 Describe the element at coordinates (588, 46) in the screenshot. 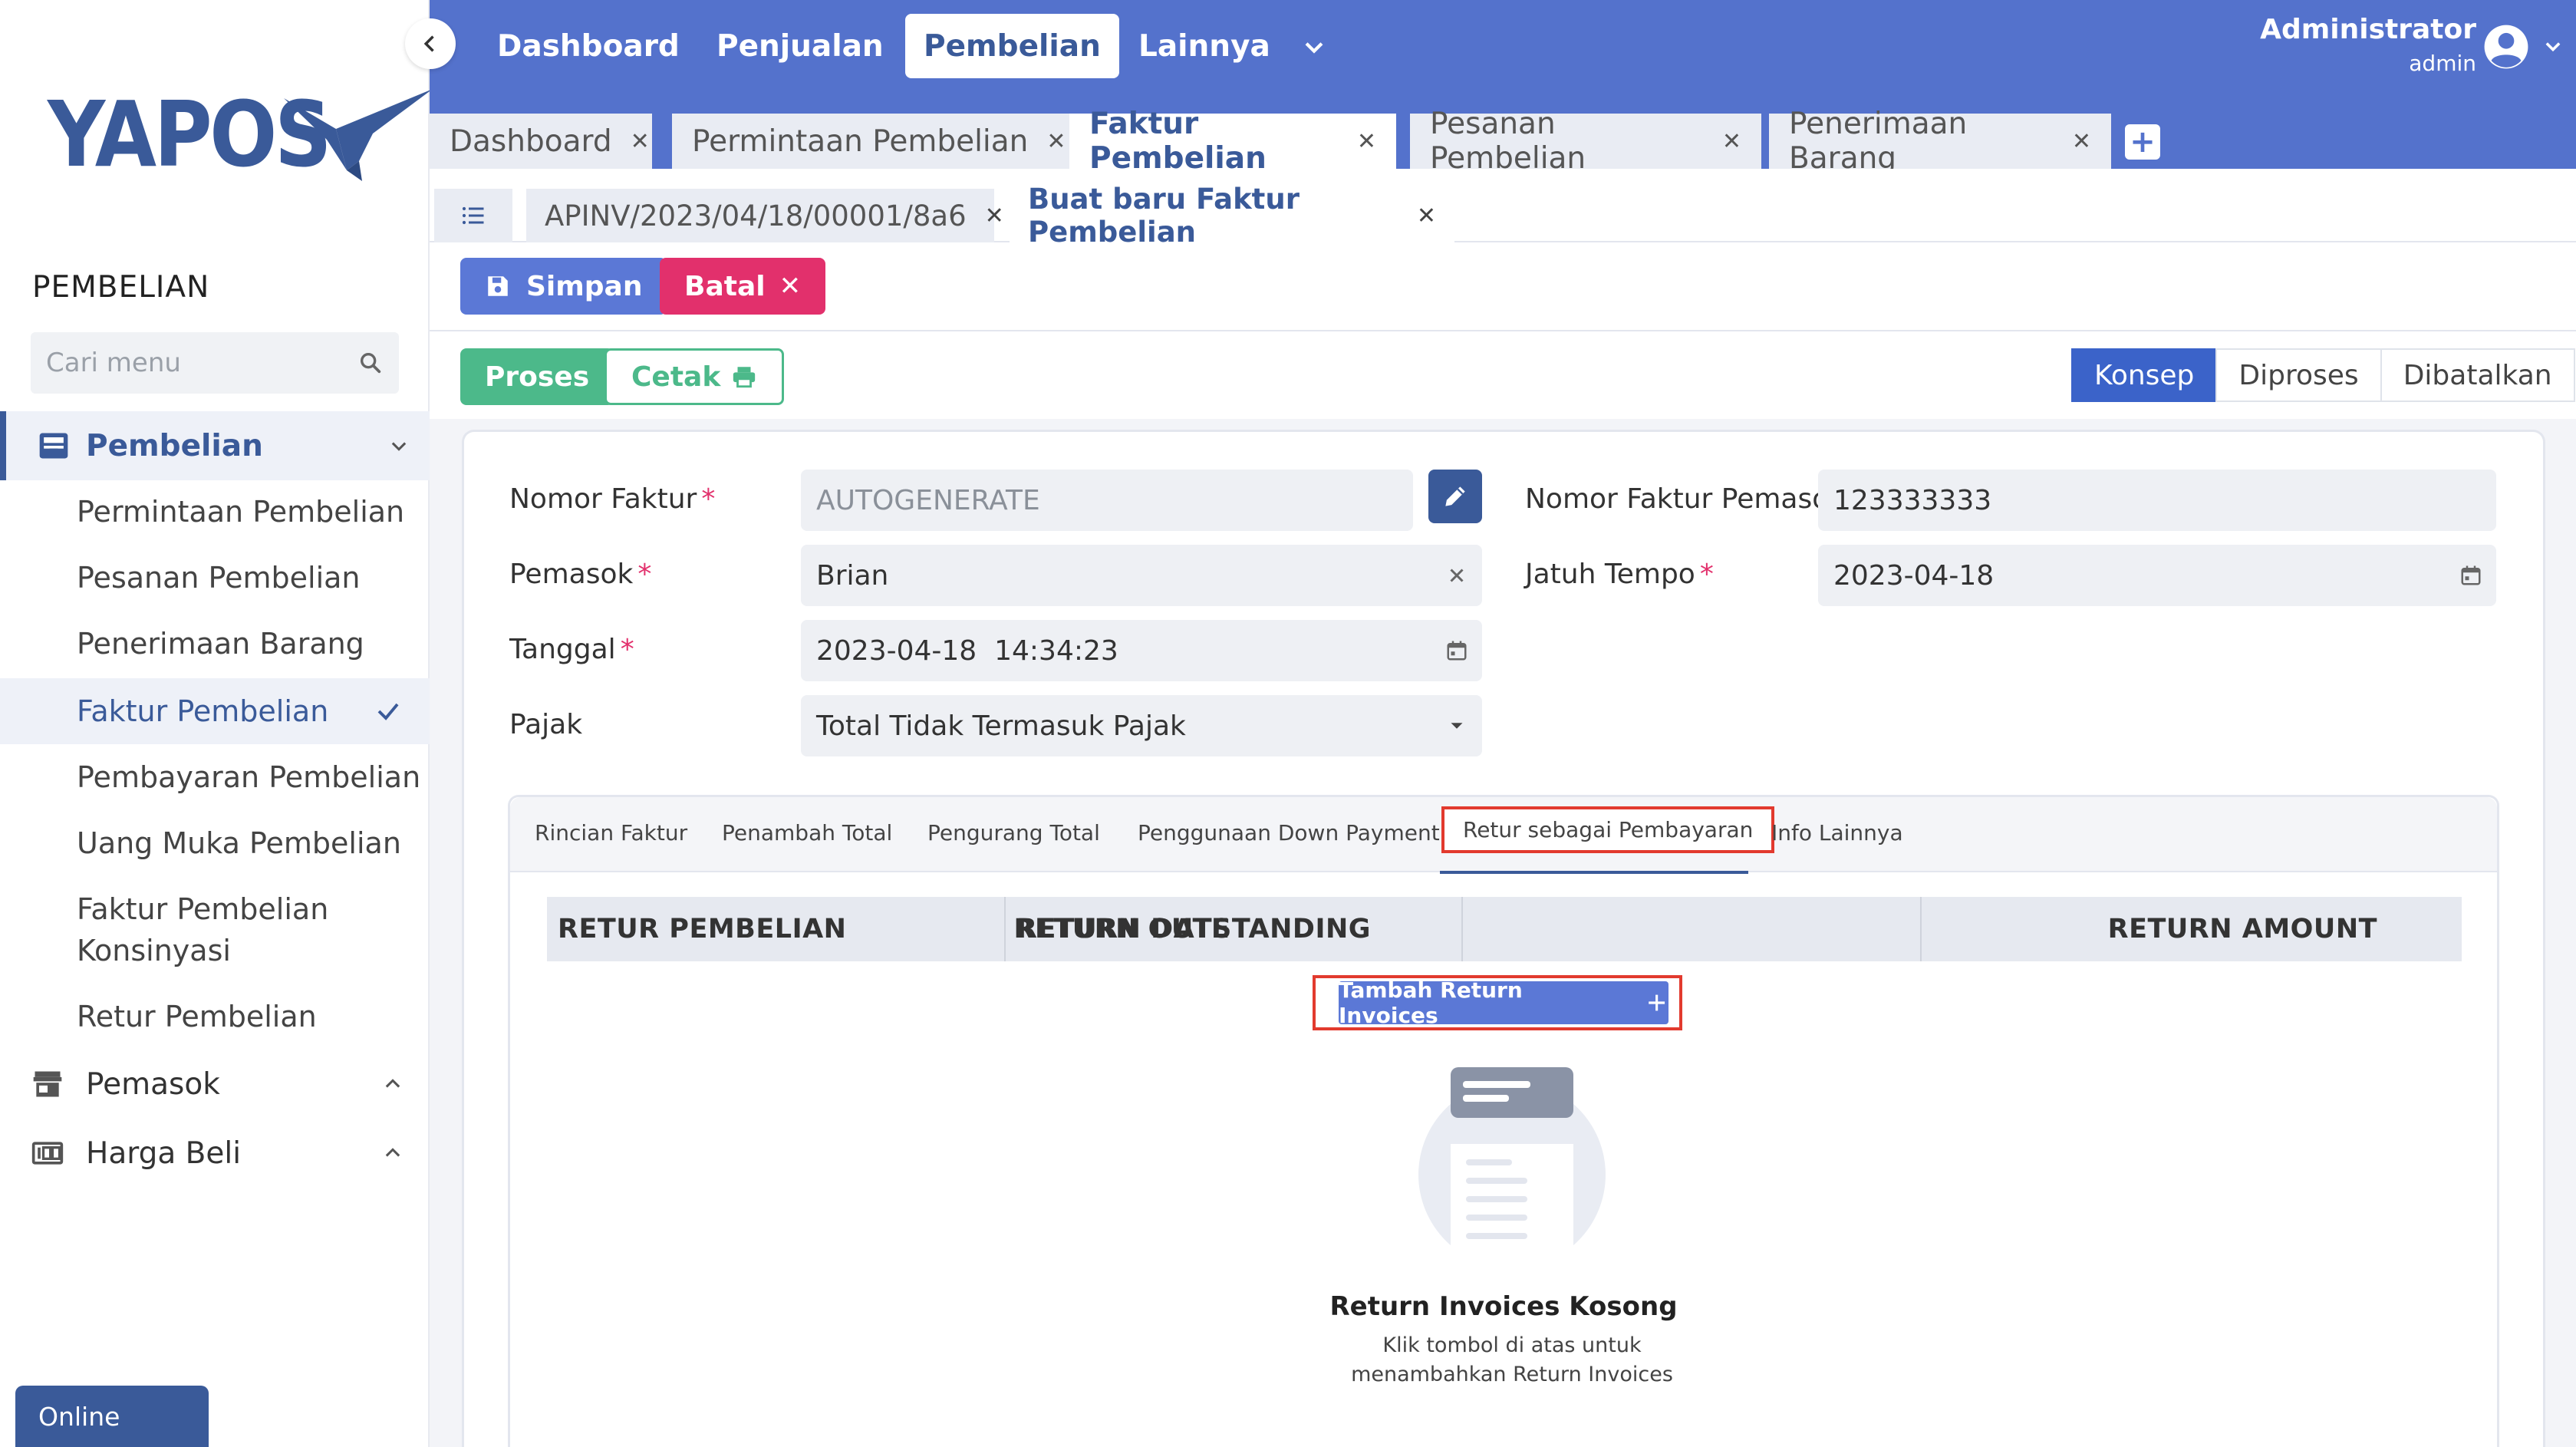

I see `nav-dashboard: Dashboard` at that location.